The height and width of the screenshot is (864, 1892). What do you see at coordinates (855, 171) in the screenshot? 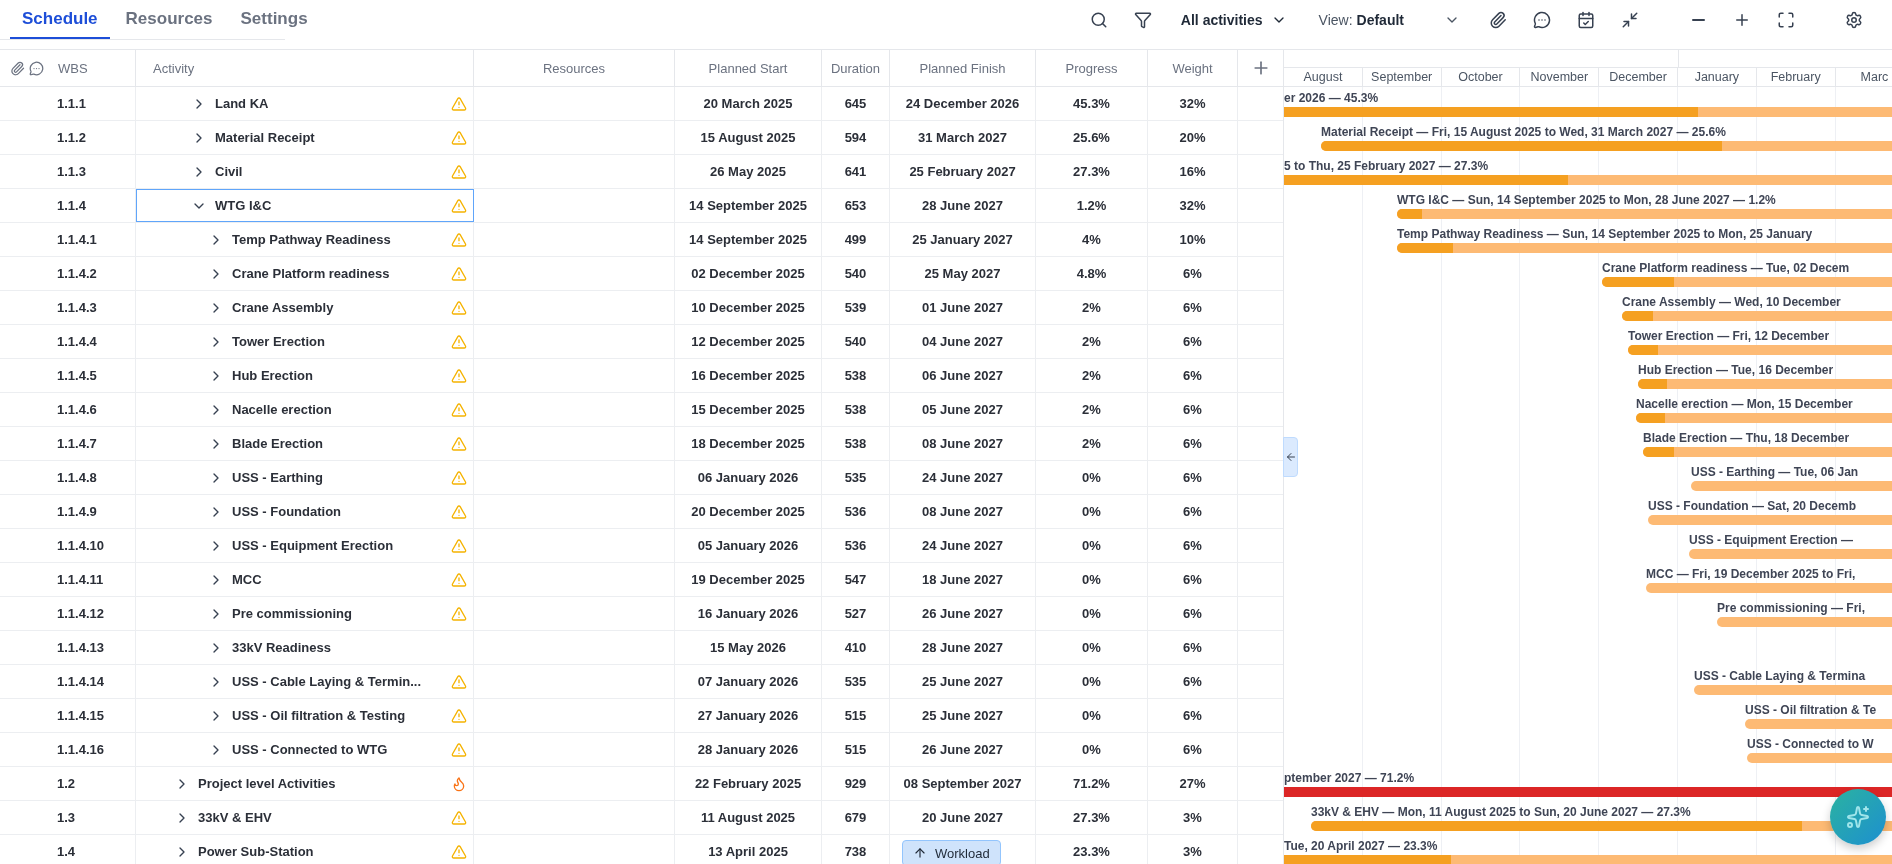
I see `table-cell: 641` at bounding box center [855, 171].